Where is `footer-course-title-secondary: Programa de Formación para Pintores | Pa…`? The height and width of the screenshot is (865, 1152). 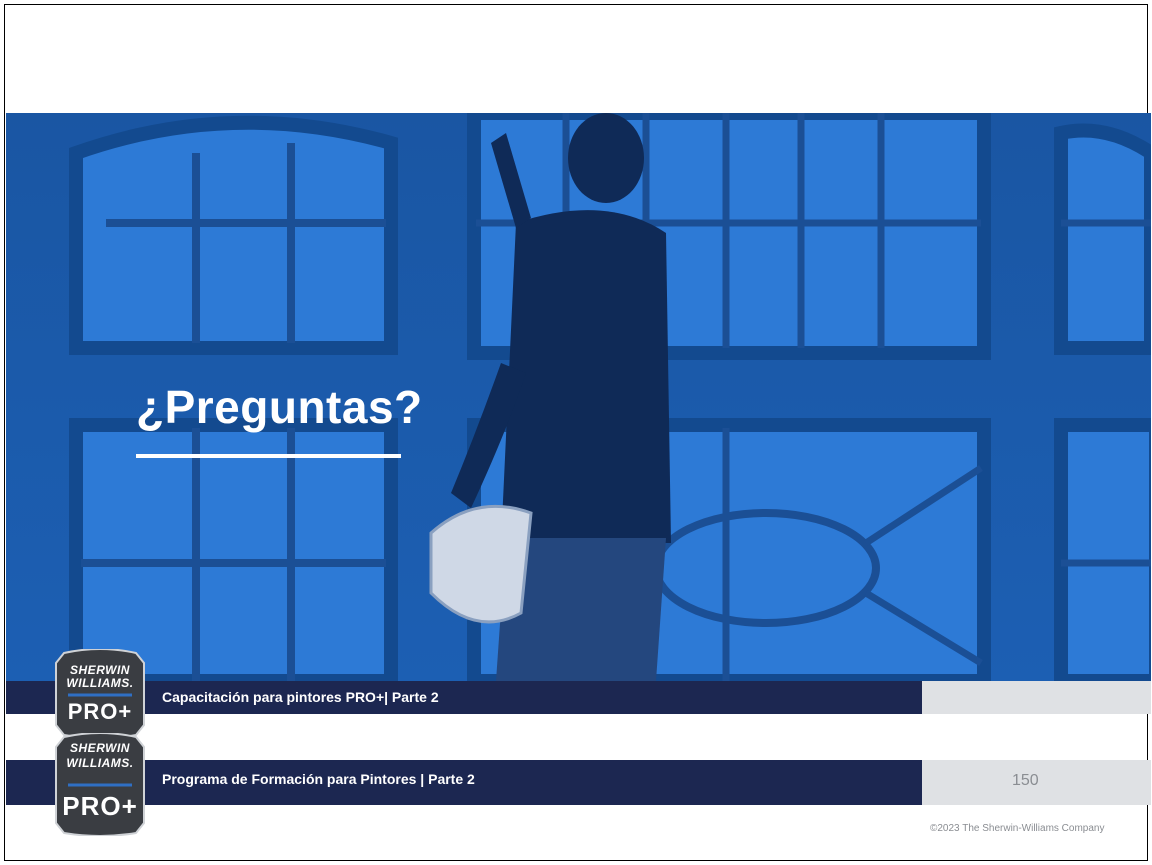
footer-course-title-secondary: Programa de Formación para Pintores | Pa… is located at coordinates (318, 779).